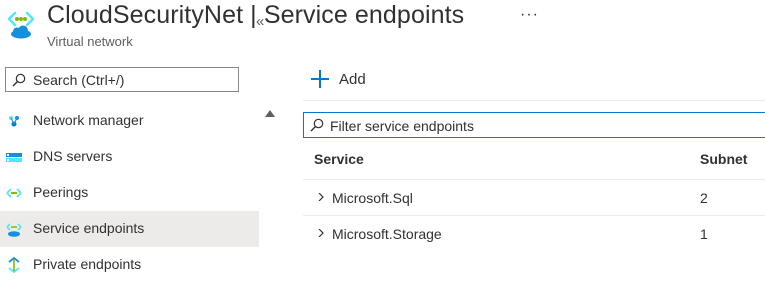  I want to click on filter-placeholder: Filter service endpoints, so click(402, 126).